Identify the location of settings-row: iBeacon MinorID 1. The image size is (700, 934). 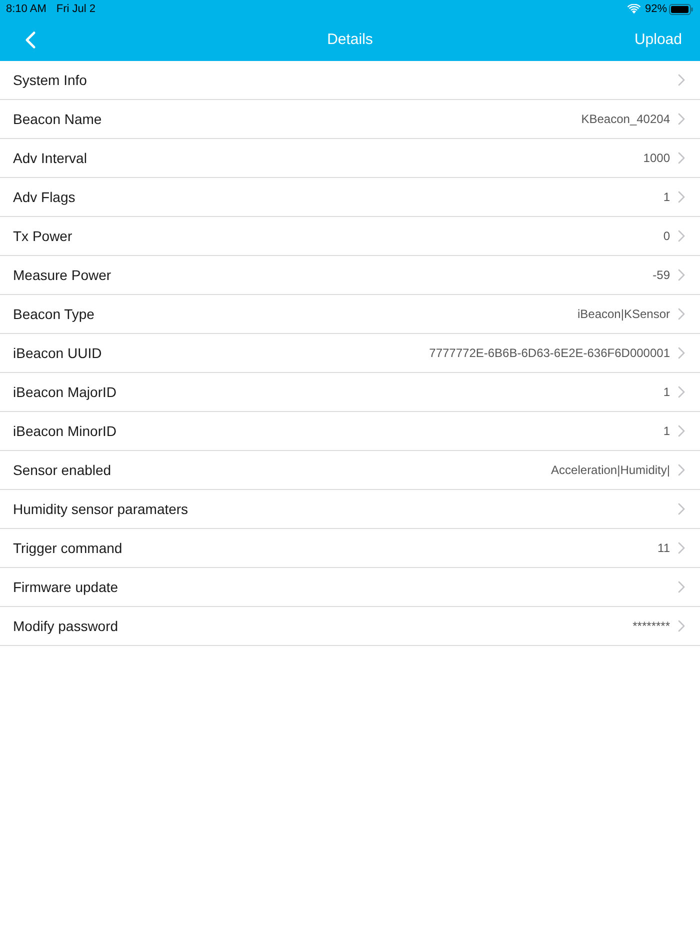
(350, 431).